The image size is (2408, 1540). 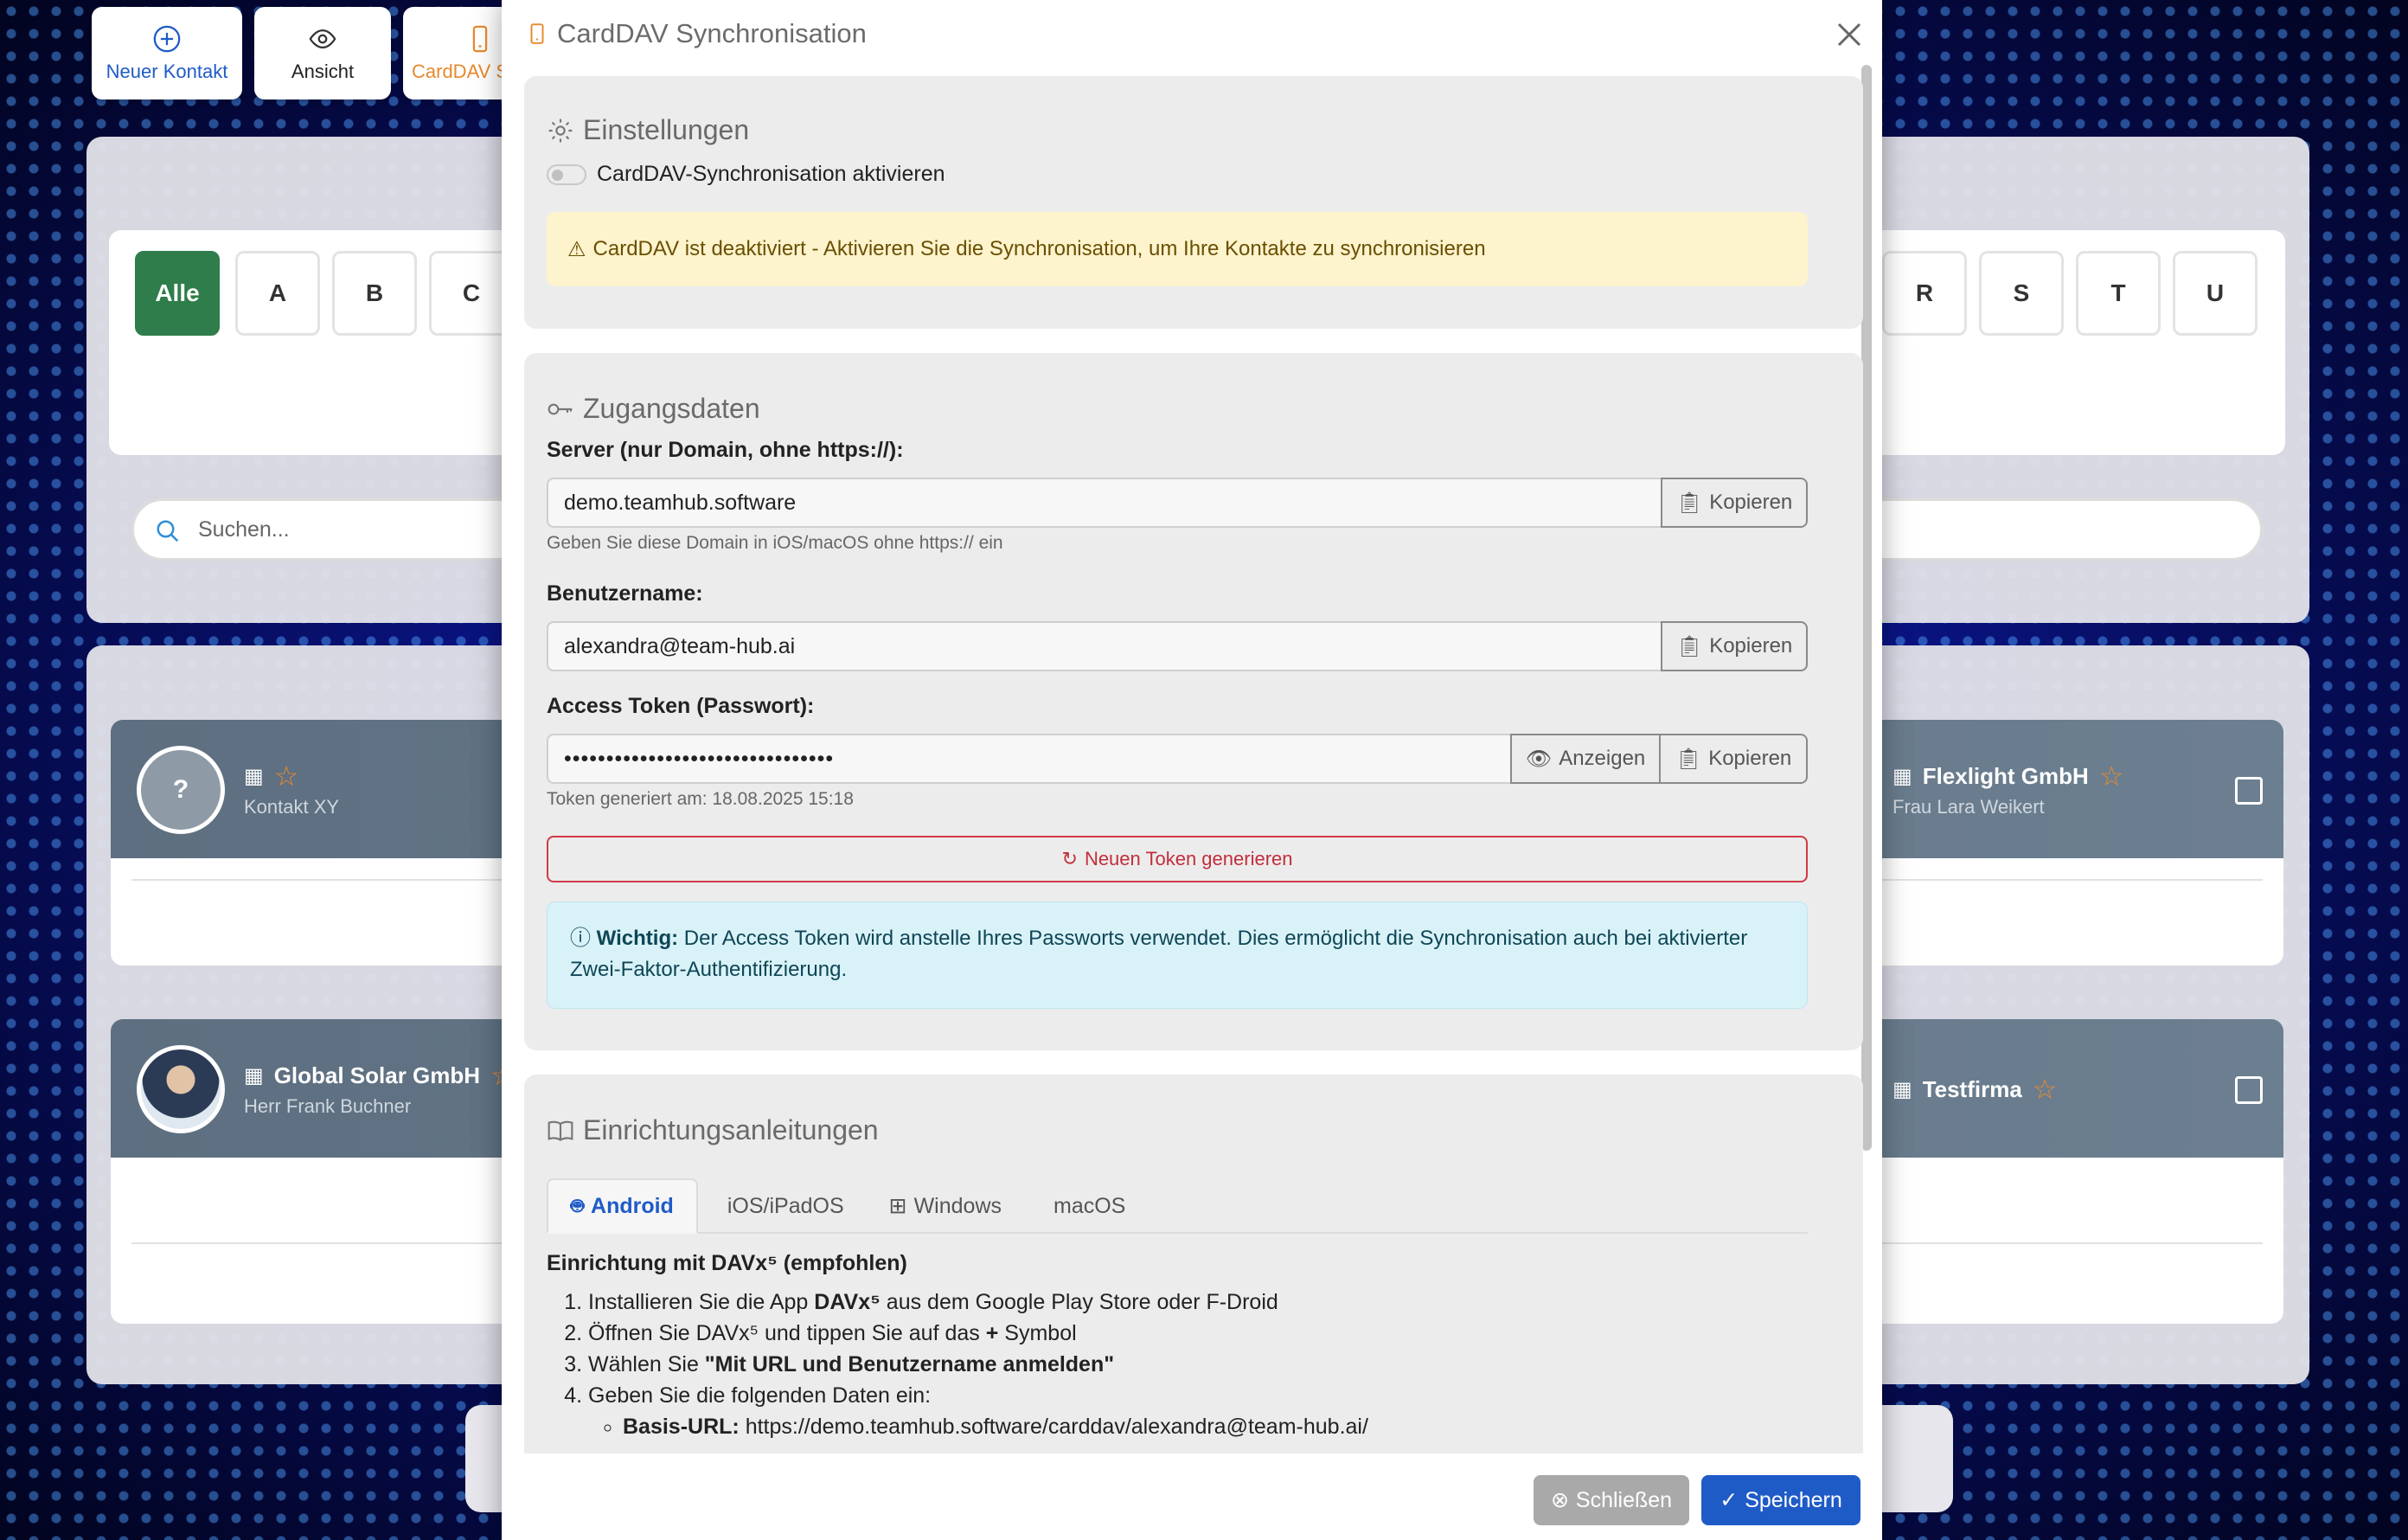 What do you see at coordinates (167, 38) in the screenshot?
I see `plus-circle-icon` at bounding box center [167, 38].